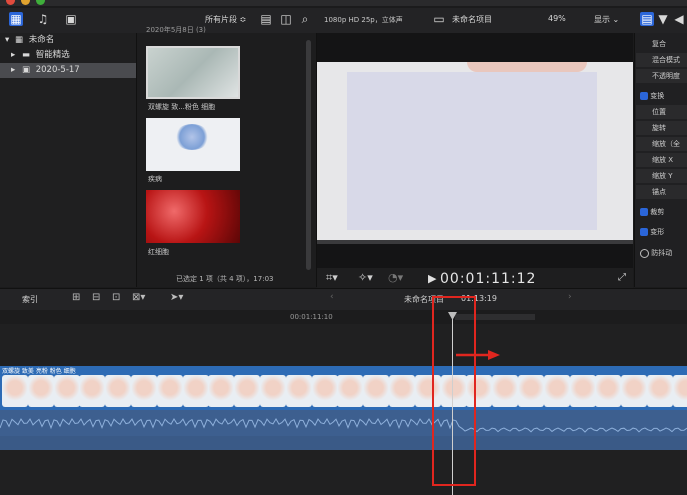  What do you see at coordinates (332, 297) in the screenshot?
I see `back-arrow-icon: ‹` at bounding box center [332, 297].